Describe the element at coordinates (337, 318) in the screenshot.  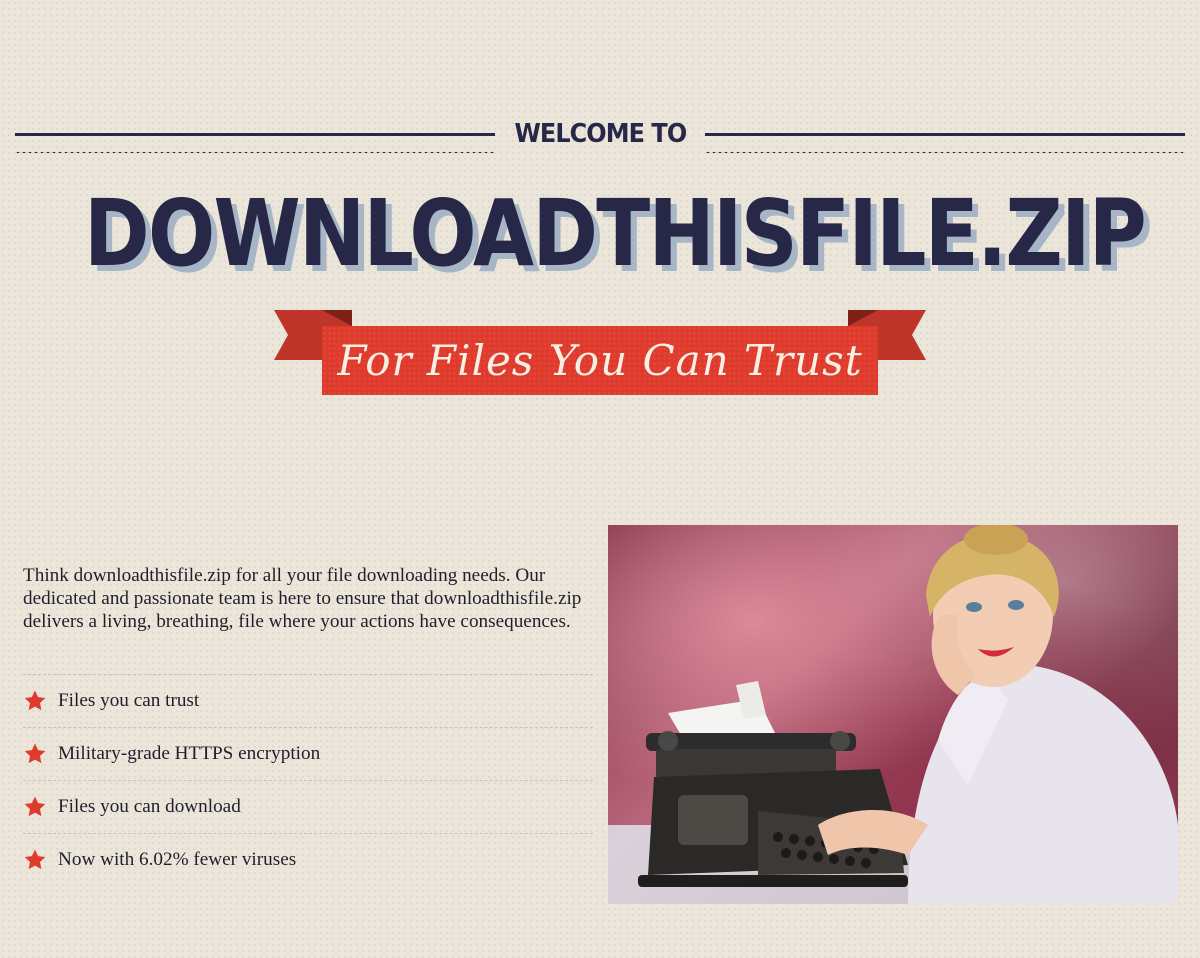
I see `ribbon-left-fold` at that location.